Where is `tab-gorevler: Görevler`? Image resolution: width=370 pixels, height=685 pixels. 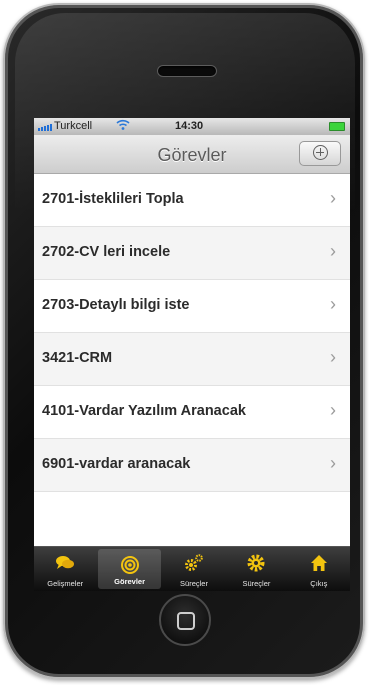
tab-gorevler: Görevler is located at coordinates (129, 569).